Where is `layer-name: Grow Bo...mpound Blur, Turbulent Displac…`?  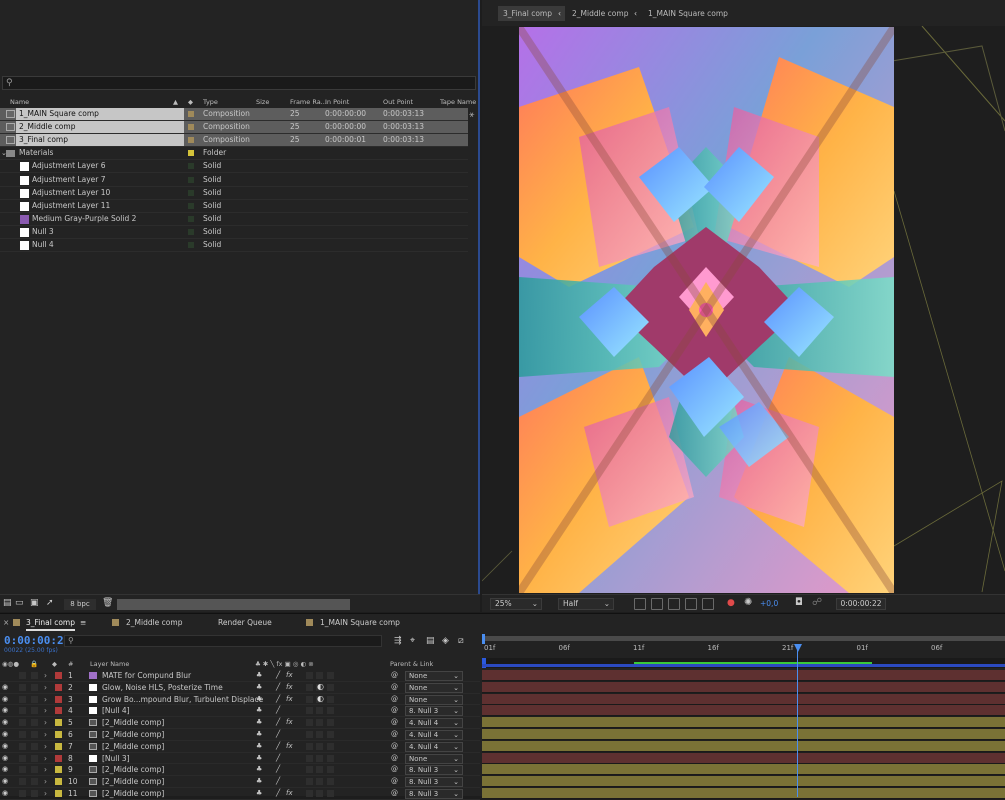 layer-name: Grow Bo...mpound Blur, Turbulent Displac… is located at coordinates (182, 699).